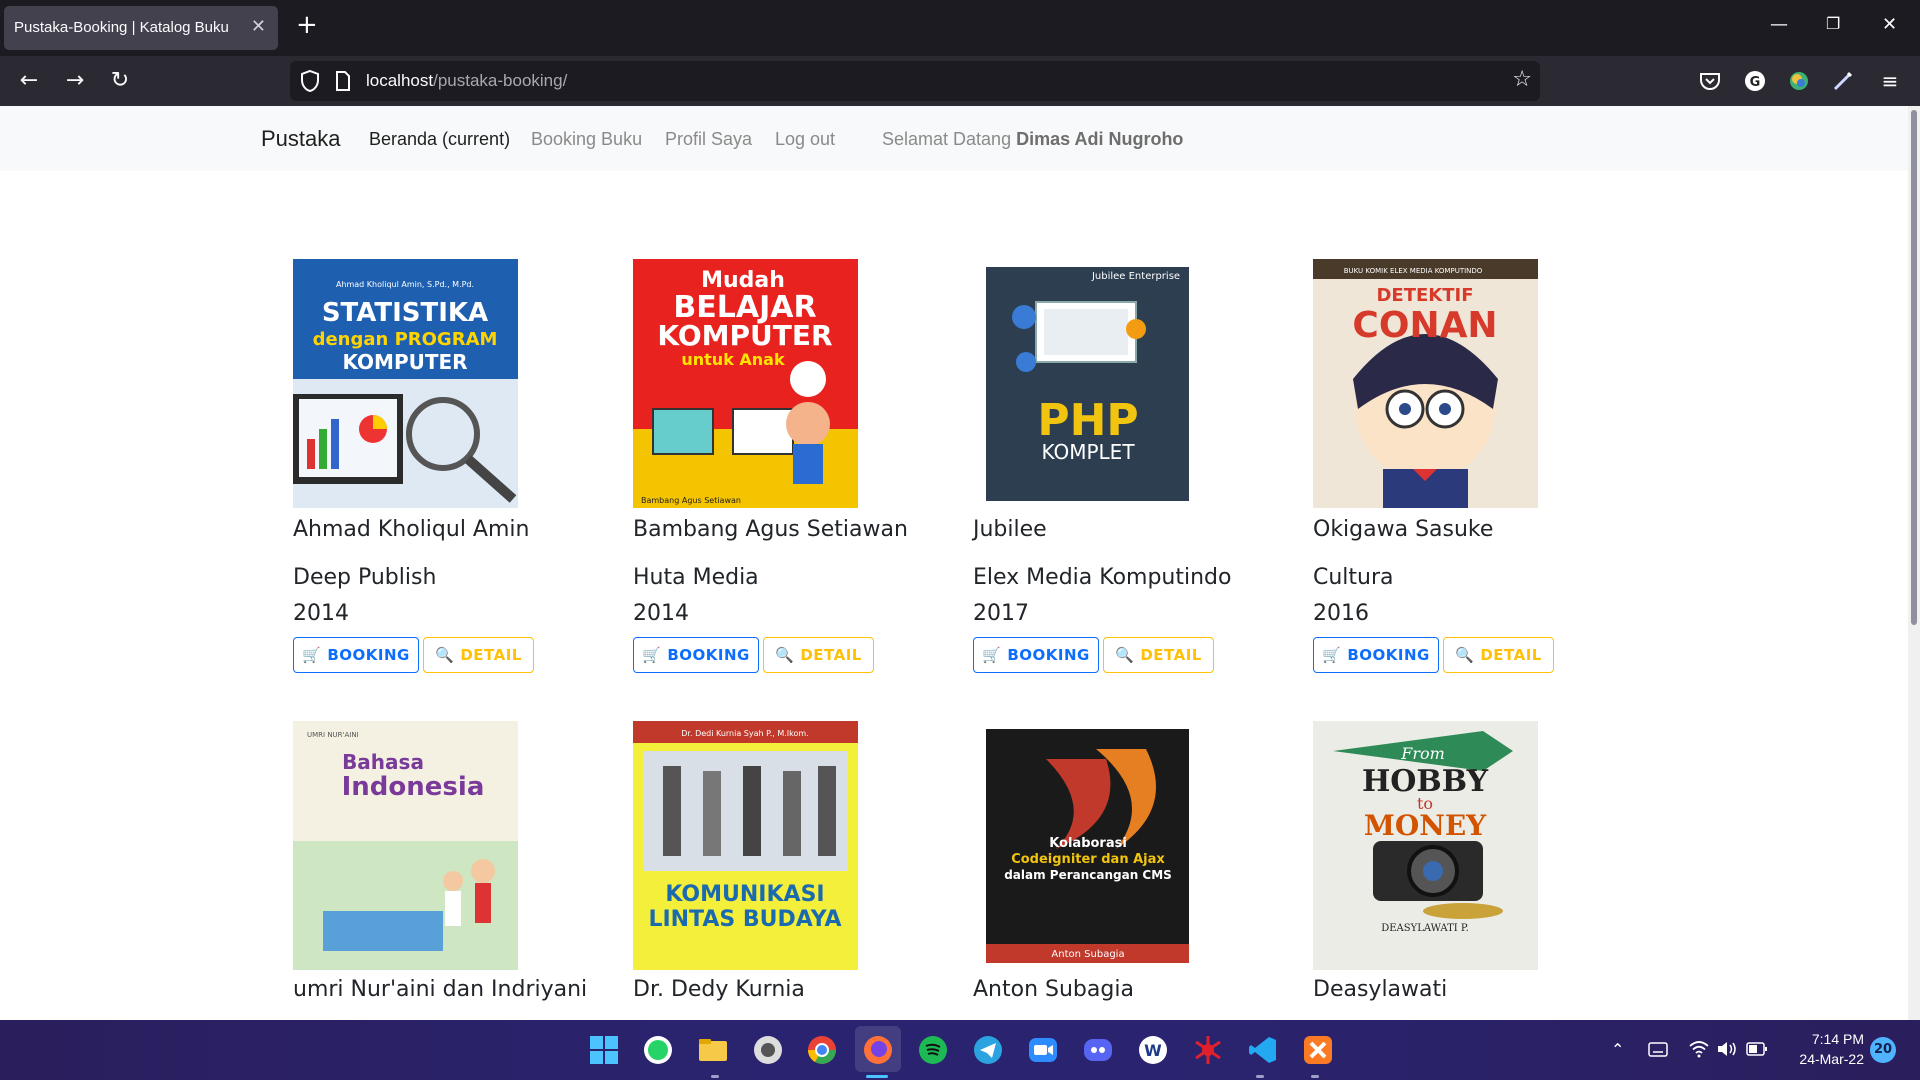  Describe the element at coordinates (1843, 81) in the screenshot. I see `color-picker-icon` at that location.